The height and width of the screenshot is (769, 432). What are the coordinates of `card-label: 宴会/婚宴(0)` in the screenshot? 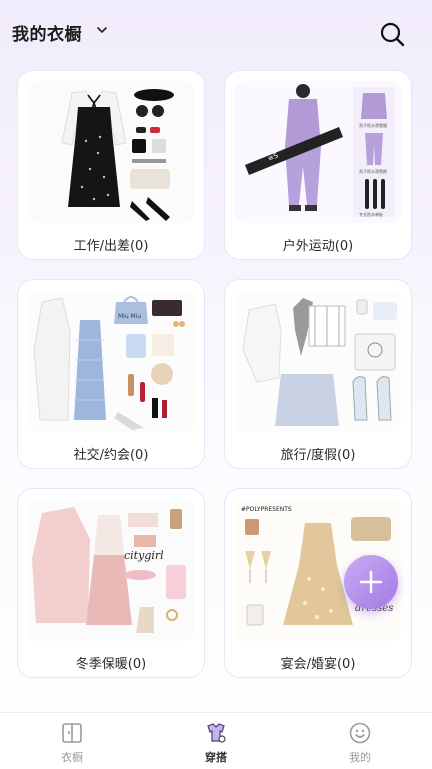 It's located at (318, 664).